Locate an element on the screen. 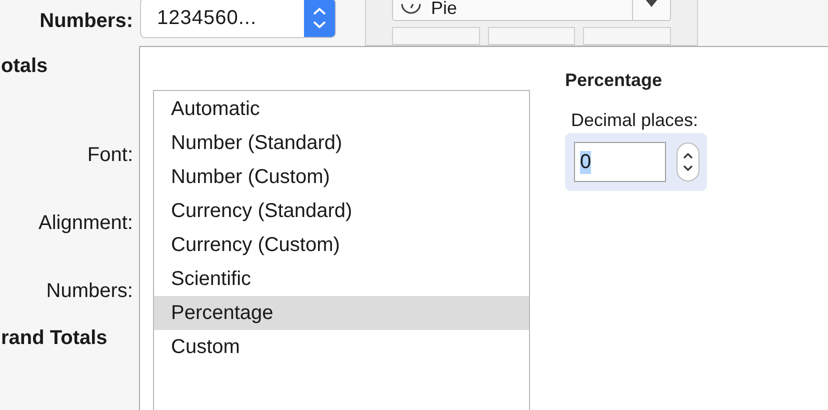  format-option: Number (Standard) is located at coordinates (341, 143).